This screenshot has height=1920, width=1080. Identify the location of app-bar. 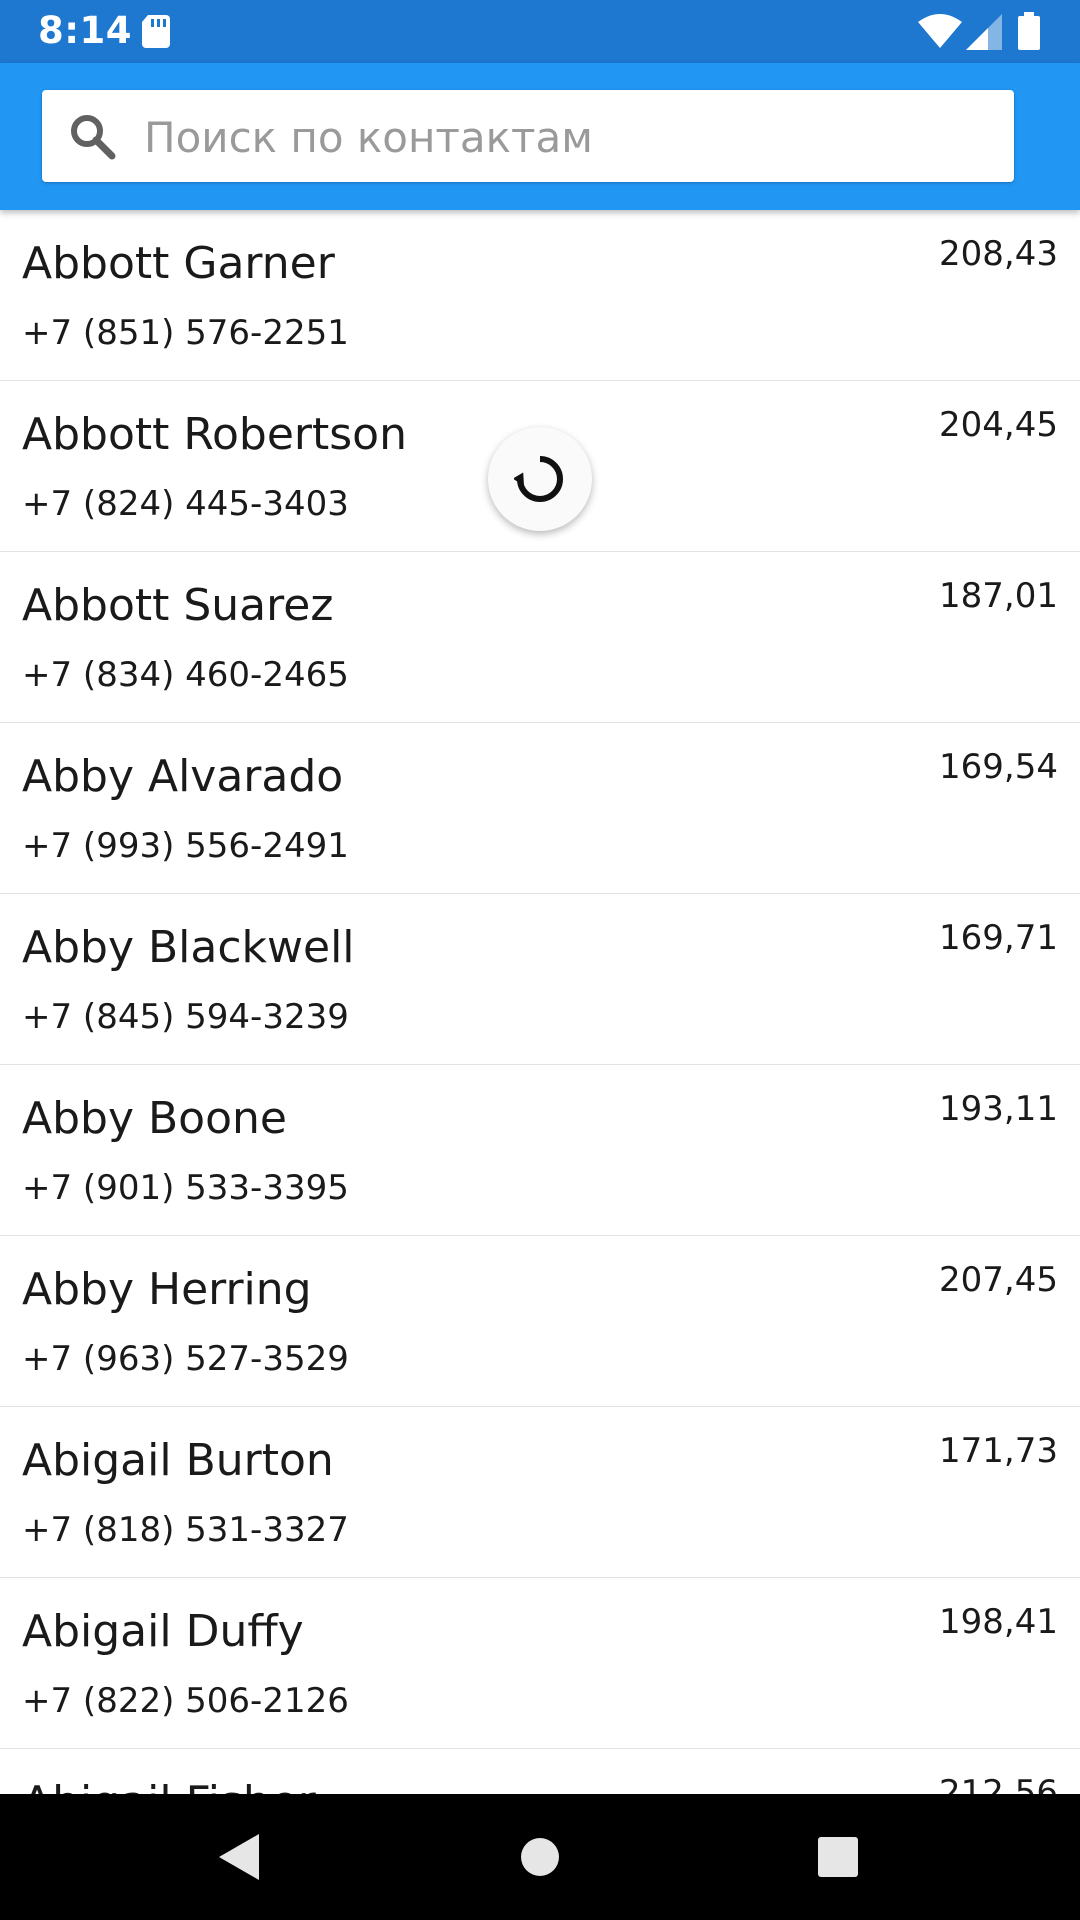
(540, 136).